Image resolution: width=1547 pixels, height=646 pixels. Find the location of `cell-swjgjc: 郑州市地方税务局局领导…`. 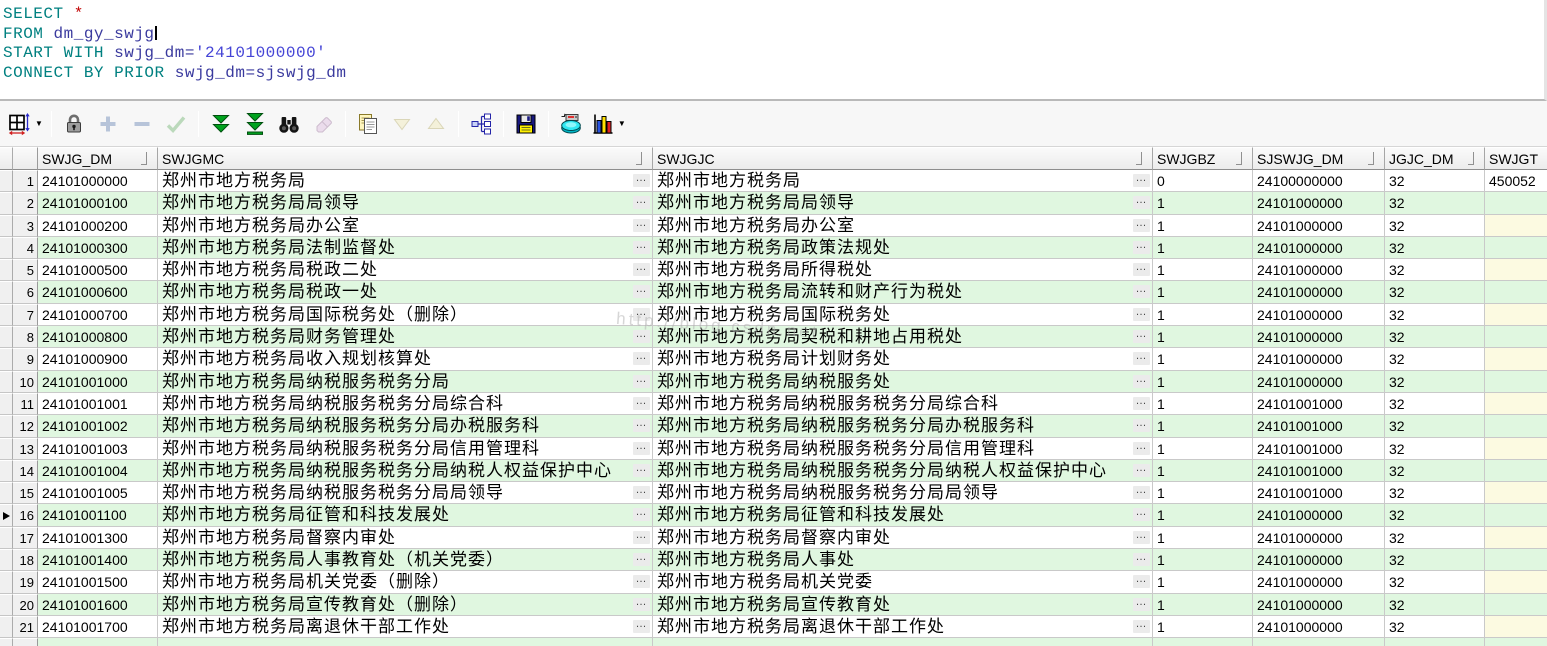

cell-swjgjc: 郑州市地方税务局局领导… is located at coordinates (903, 203).